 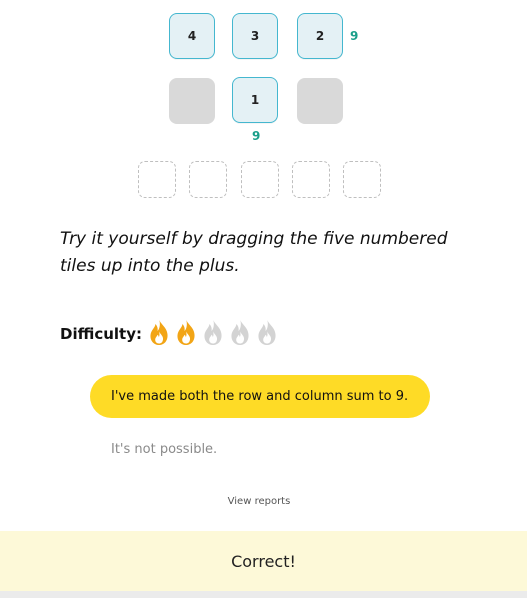 I want to click on bottom-divider, so click(x=263, y=594).